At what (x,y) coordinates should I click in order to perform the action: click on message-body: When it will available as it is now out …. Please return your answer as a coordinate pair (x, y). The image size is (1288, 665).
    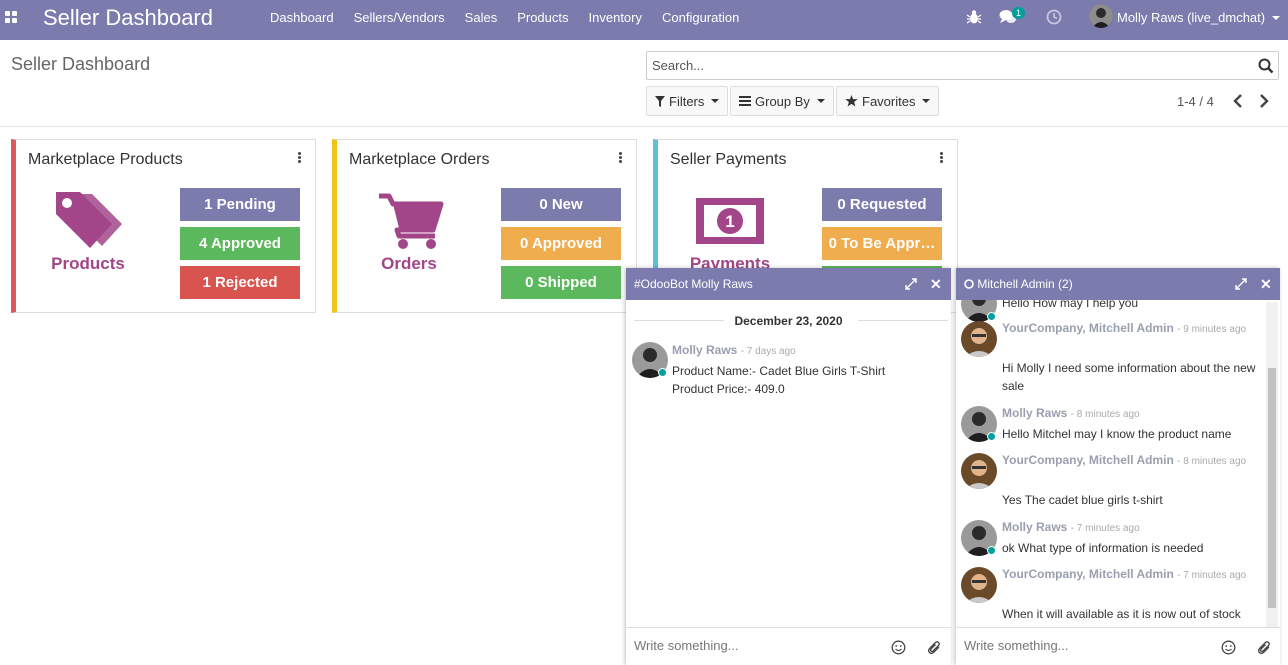
    Looking at the image, I should click on (1121, 614).